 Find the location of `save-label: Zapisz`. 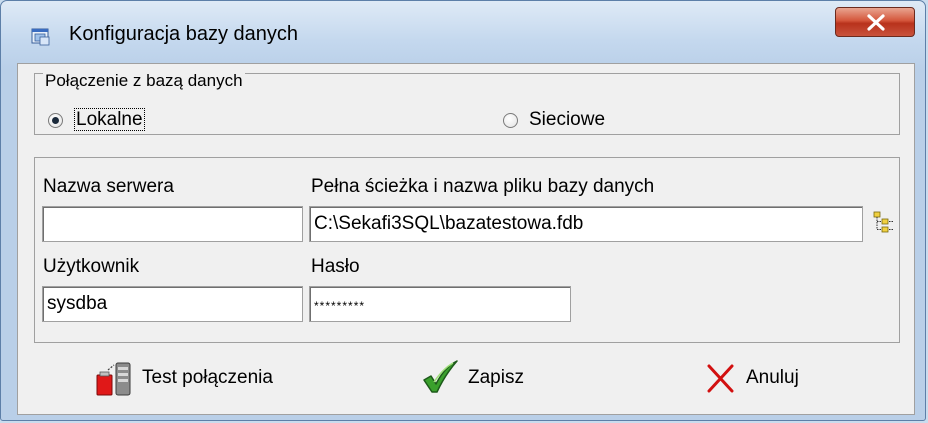

save-label: Zapisz is located at coordinates (496, 377).